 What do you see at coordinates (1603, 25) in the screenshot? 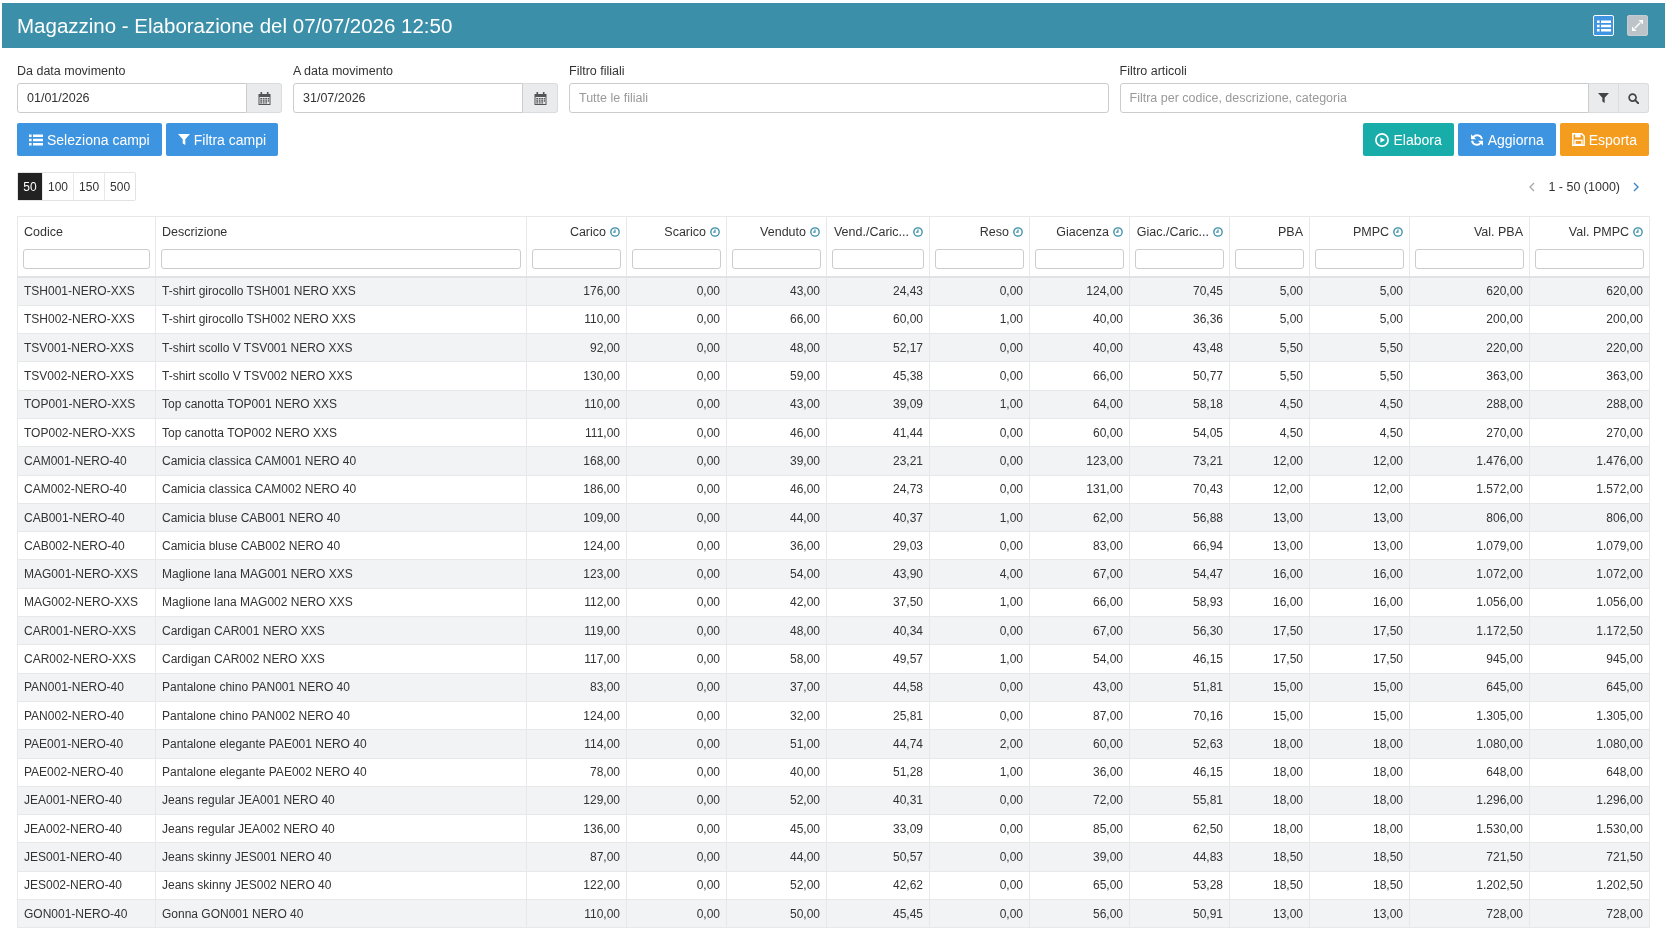
I see `list-view-button` at bounding box center [1603, 25].